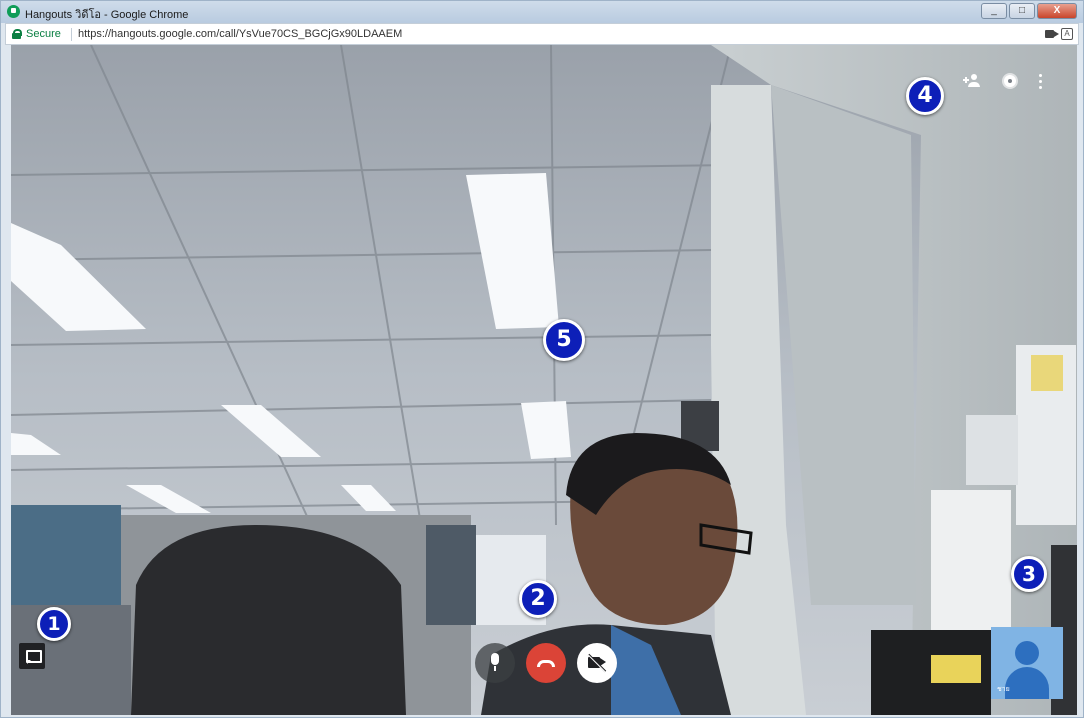 Image resolution: width=1084 pixels, height=718 pixels. What do you see at coordinates (32, 656) in the screenshot?
I see `chat-button` at bounding box center [32, 656].